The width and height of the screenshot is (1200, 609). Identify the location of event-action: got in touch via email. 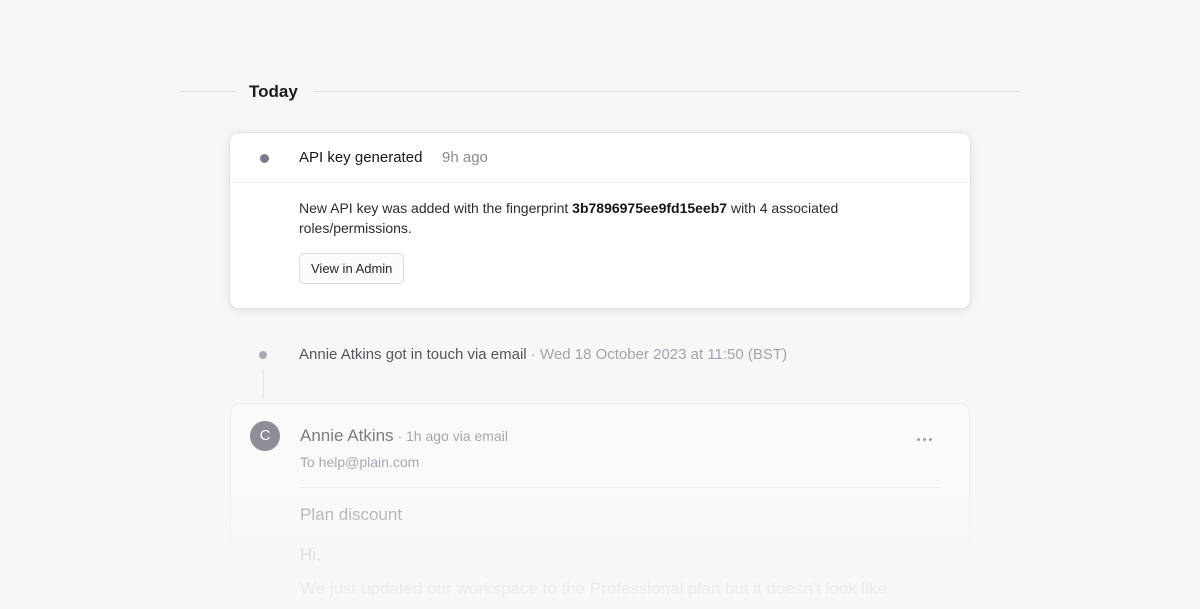
(454, 354).